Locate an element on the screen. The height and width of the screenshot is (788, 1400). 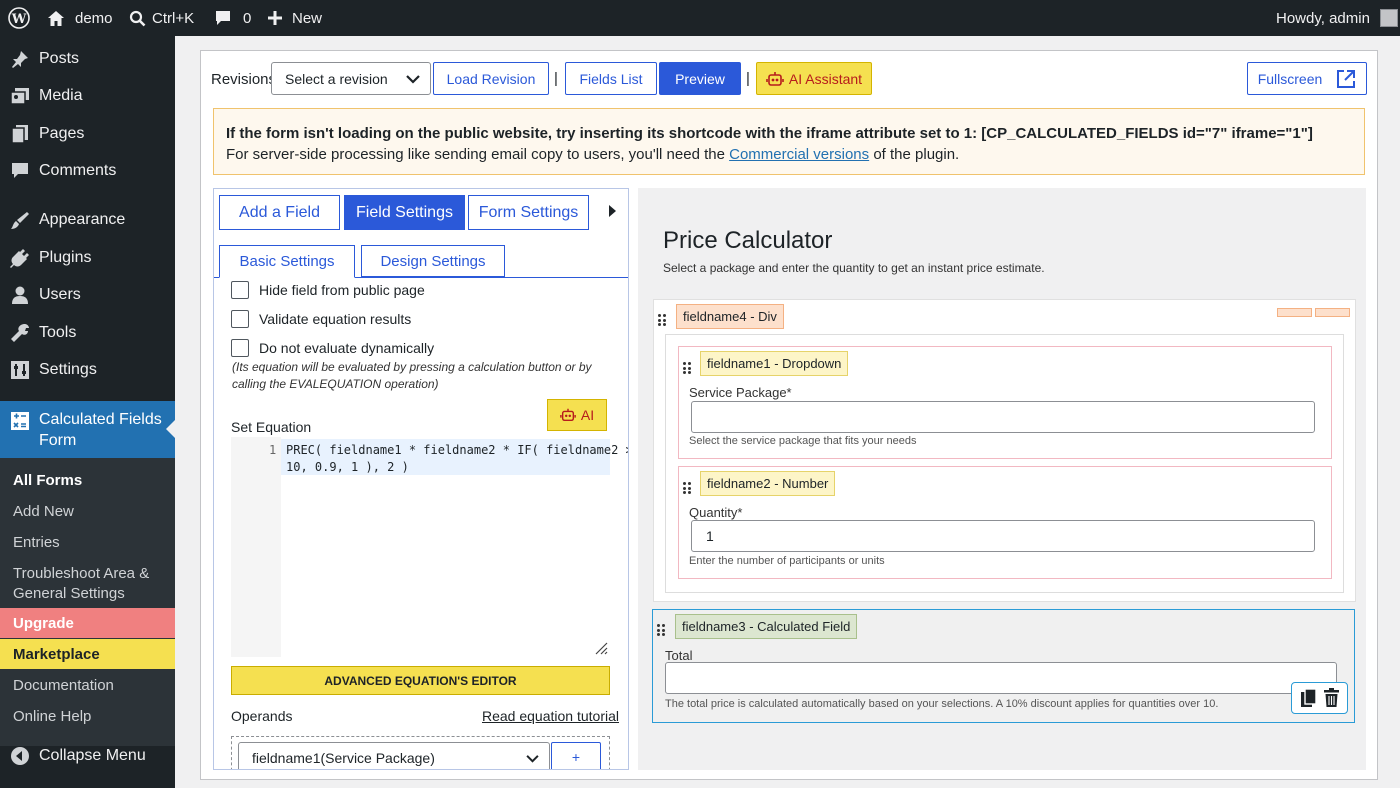
tab-add-a-field-label: Add a Field is located at coordinates (279, 212).